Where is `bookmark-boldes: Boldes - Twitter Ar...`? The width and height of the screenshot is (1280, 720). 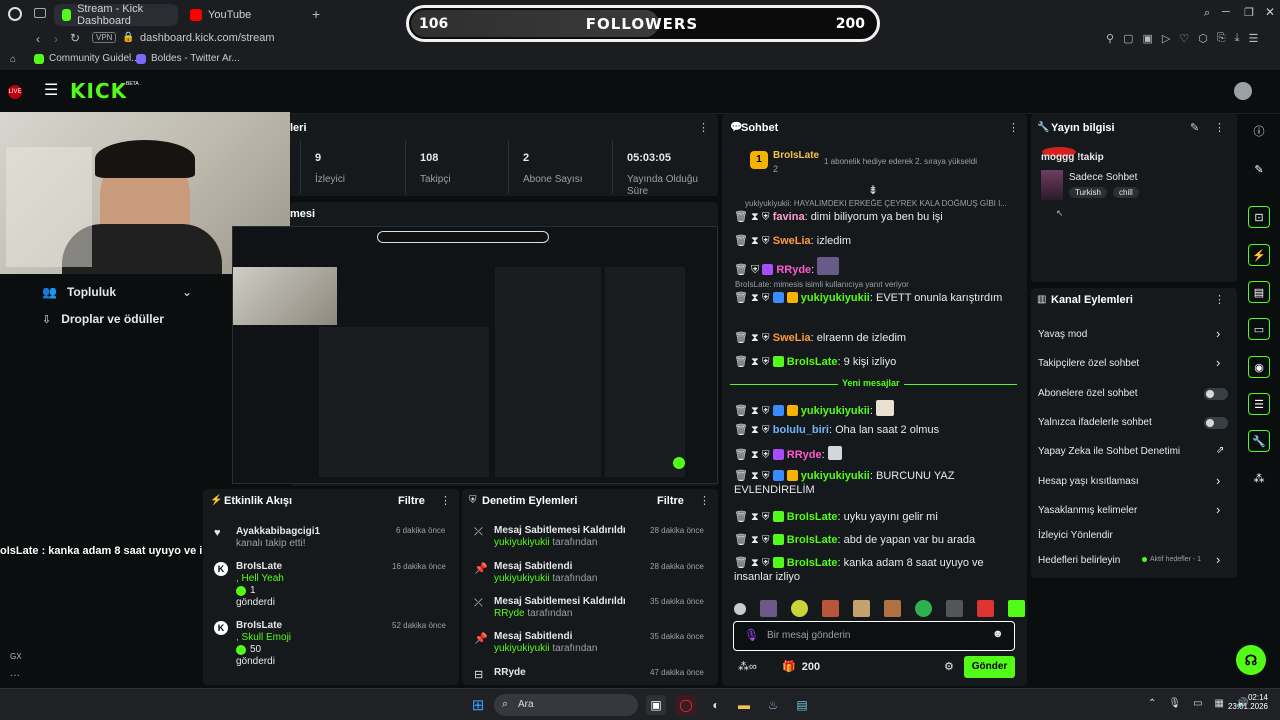
bookmark-boldes: Boldes - Twitter Ar... is located at coordinates (188, 58).